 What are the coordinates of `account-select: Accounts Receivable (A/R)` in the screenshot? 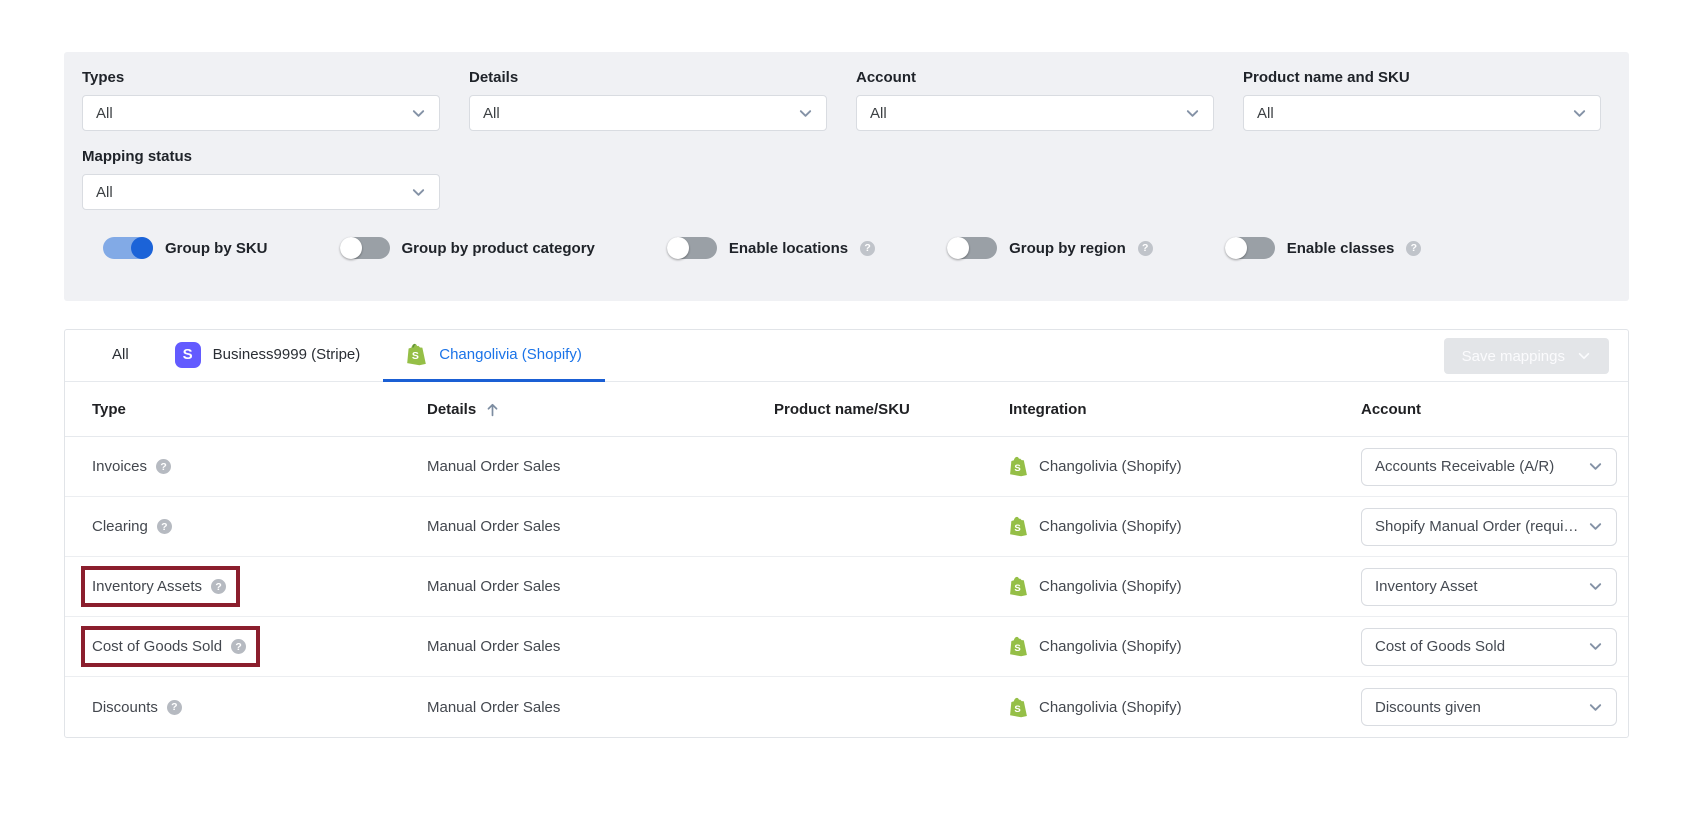 It's located at (1489, 466).